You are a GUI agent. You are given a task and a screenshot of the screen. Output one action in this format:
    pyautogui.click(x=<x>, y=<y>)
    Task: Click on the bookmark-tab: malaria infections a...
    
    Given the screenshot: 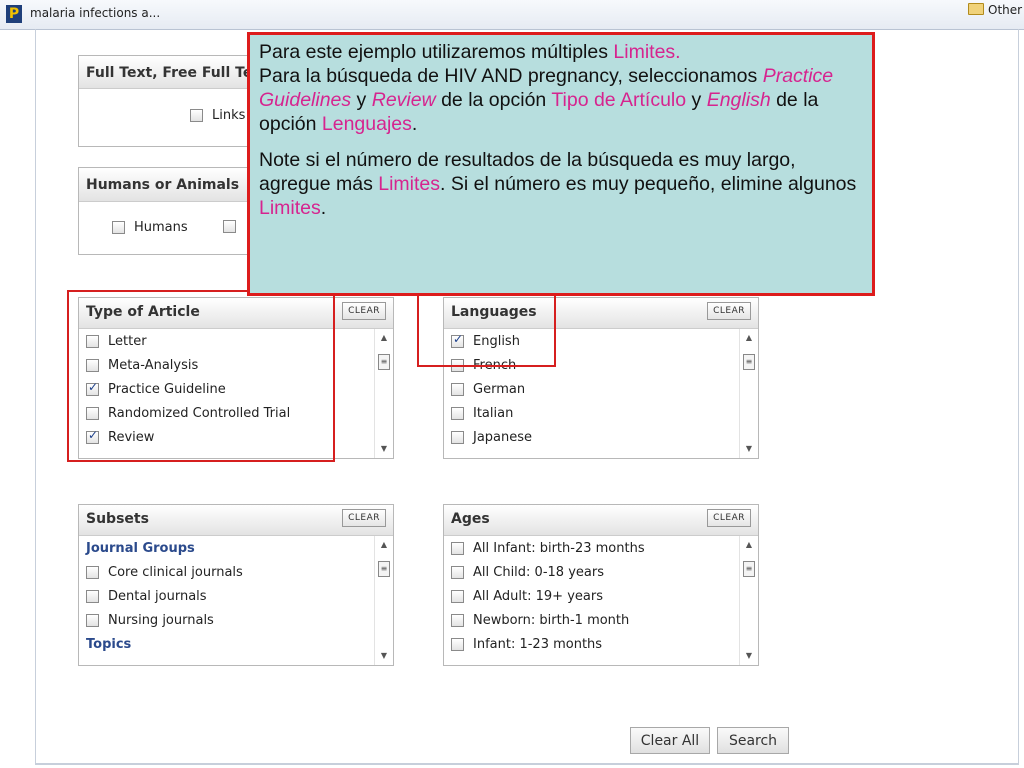 What is the action you would take?
    pyautogui.click(x=95, y=13)
    